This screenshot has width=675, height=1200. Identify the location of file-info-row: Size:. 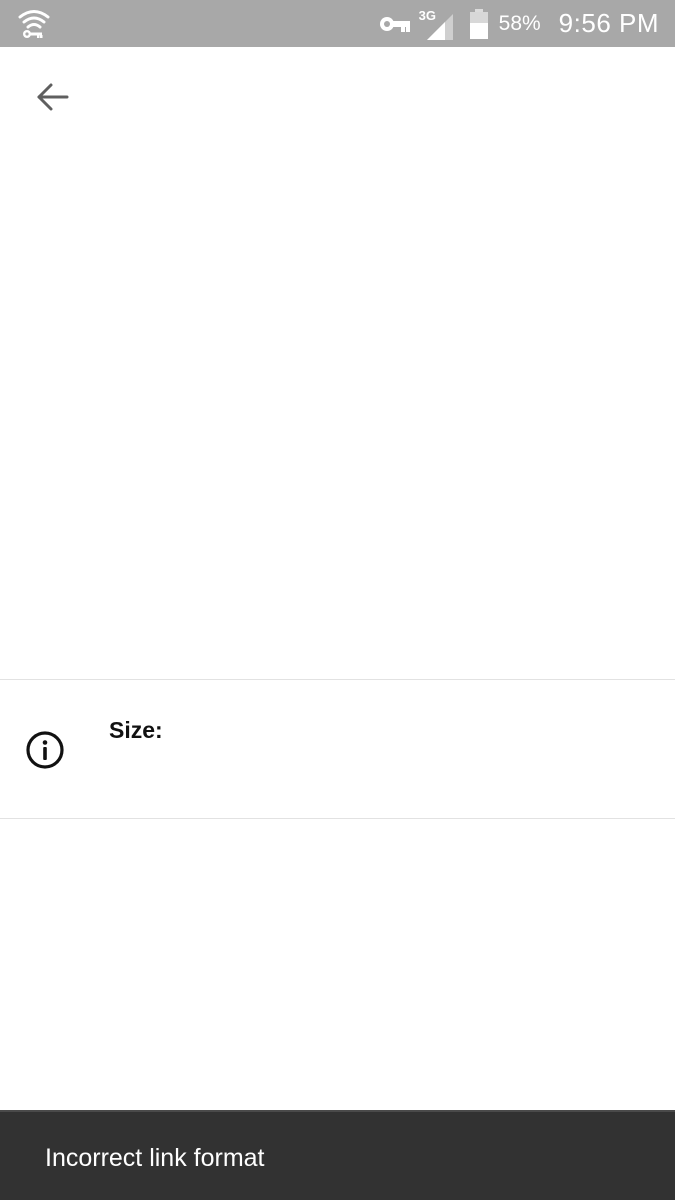
(337, 749).